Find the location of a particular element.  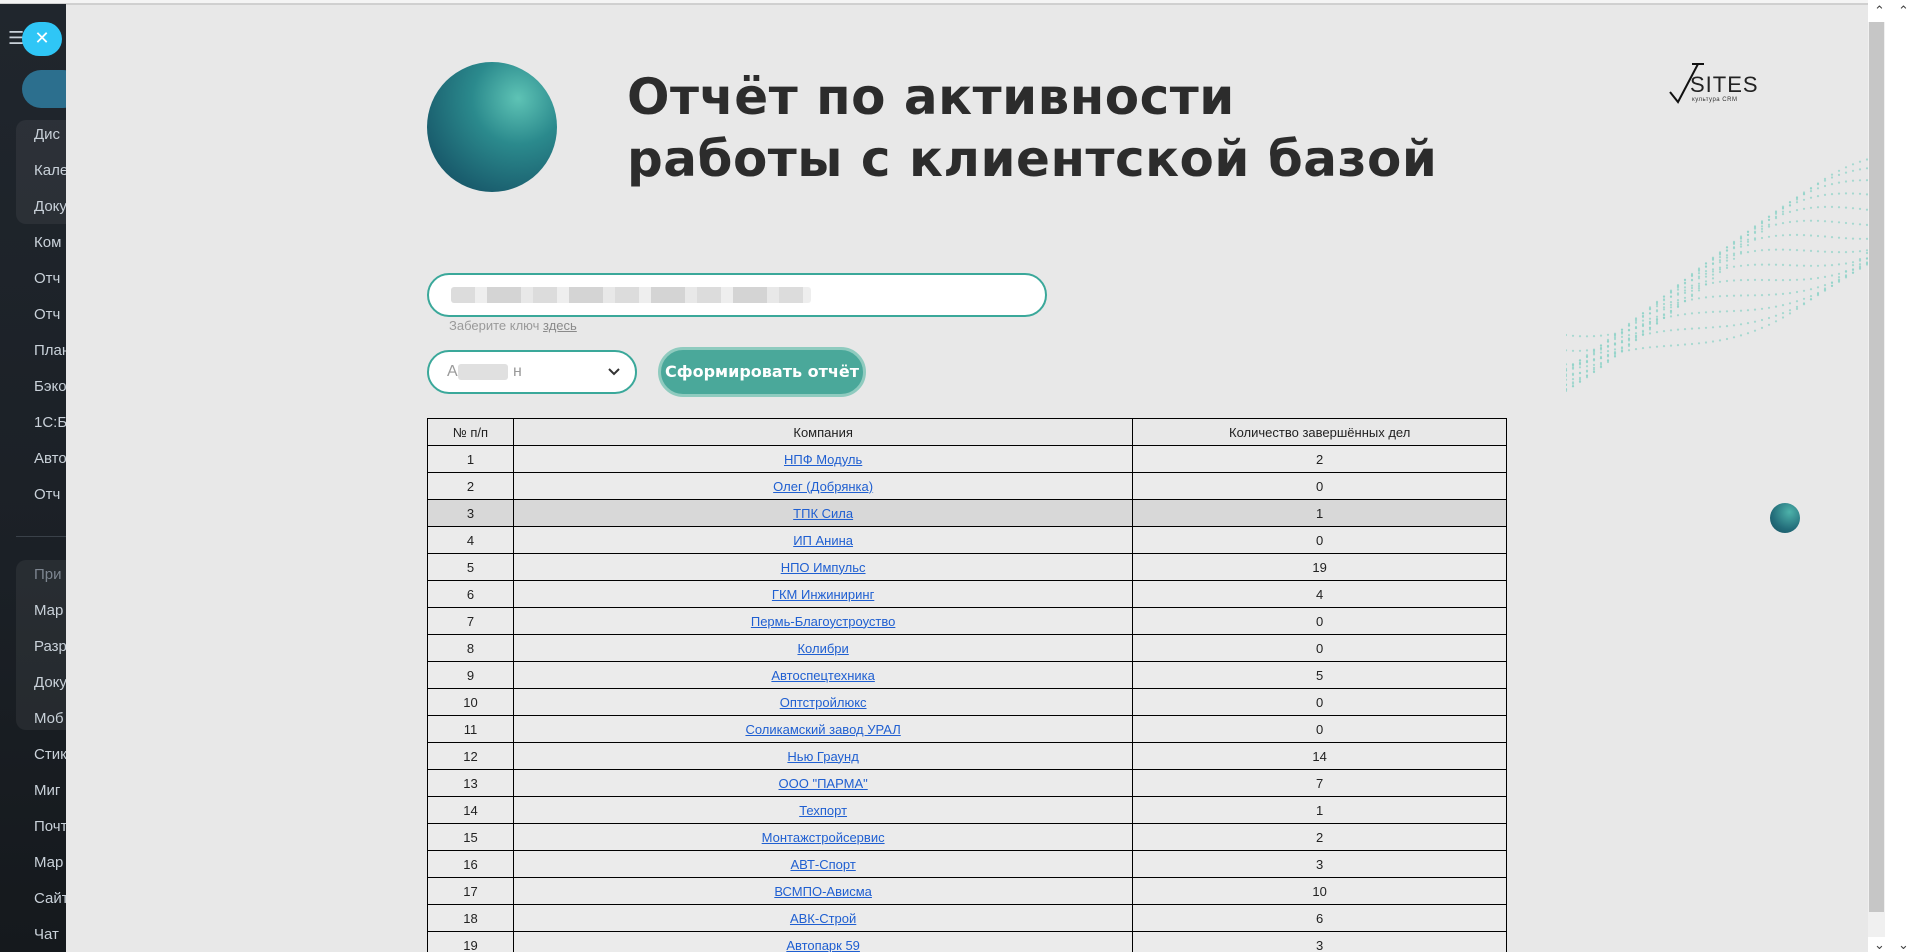

sidebar-item: Ком is located at coordinates (47, 242).